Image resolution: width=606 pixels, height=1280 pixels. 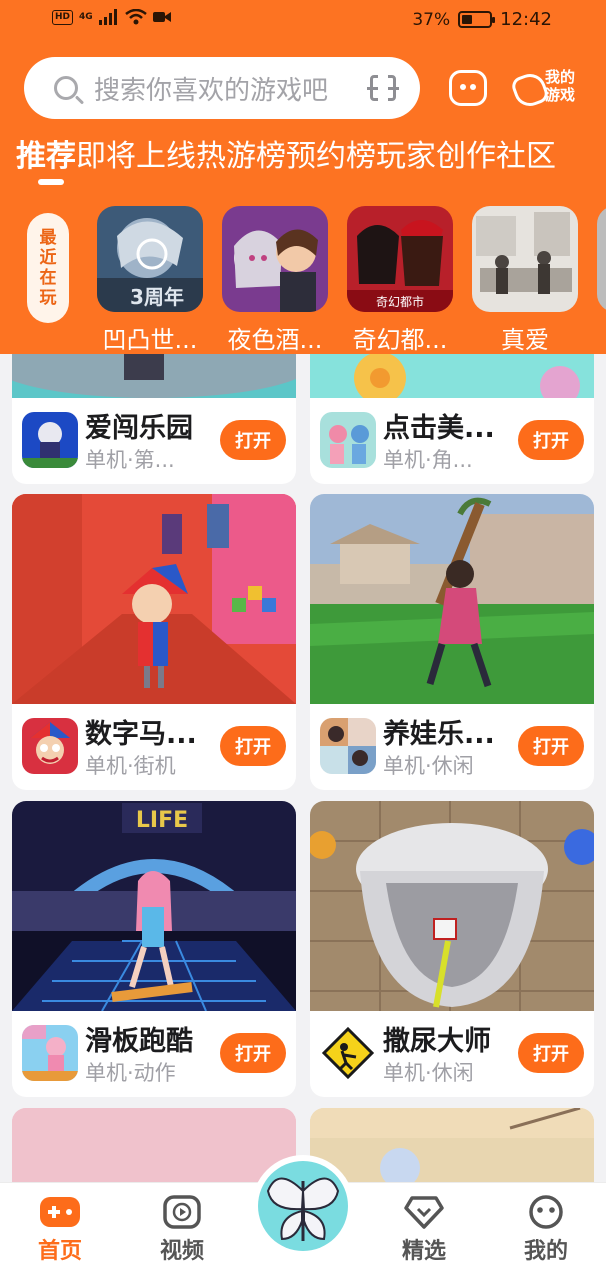 I want to click on recent-label-char: 玩, so click(x=48, y=298).